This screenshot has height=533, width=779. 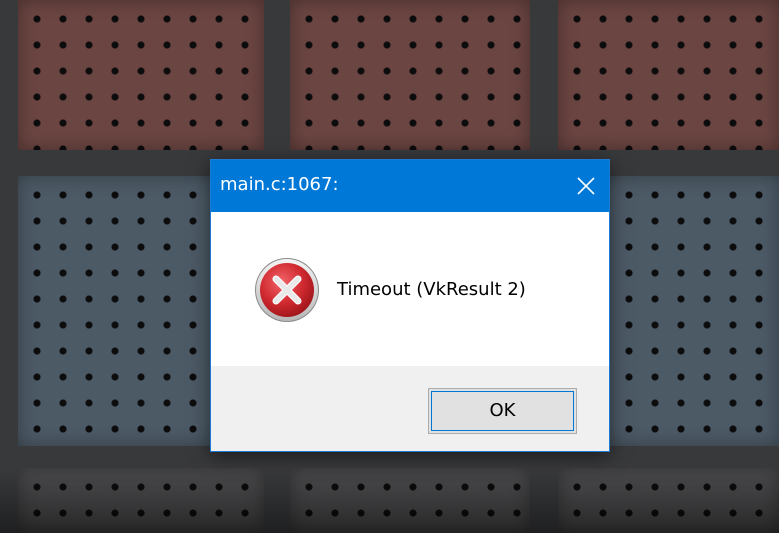 I want to click on dialog-titlebar: main.c:1067:, so click(x=410, y=186).